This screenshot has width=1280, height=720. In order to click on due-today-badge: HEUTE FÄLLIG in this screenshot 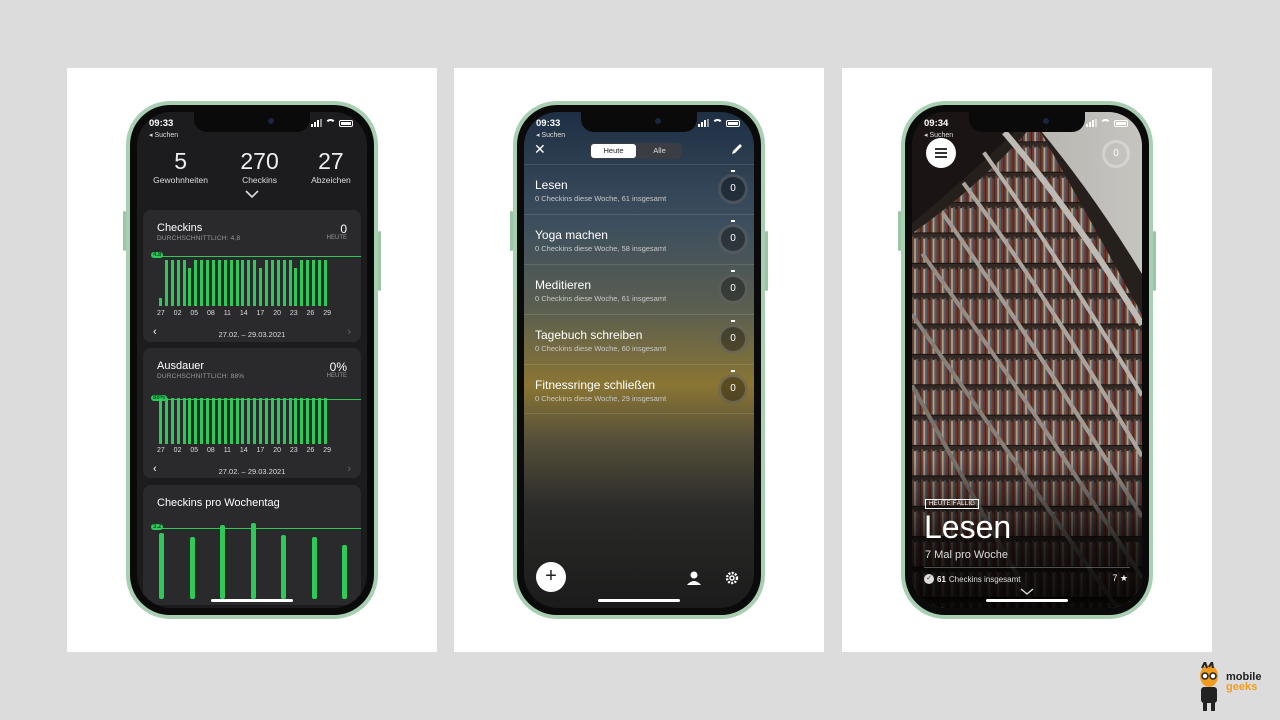, I will do `click(952, 504)`.